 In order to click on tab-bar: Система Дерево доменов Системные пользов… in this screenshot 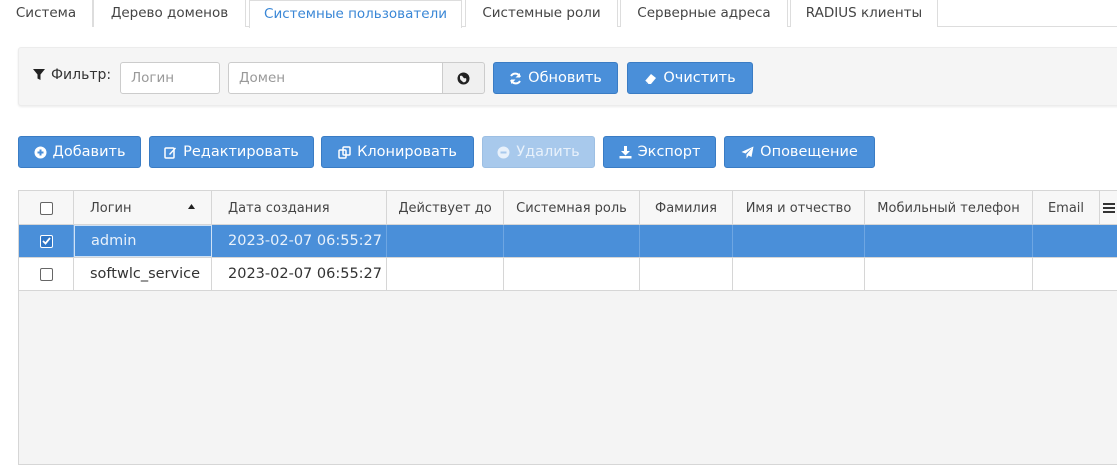, I will do `click(558, 14)`.